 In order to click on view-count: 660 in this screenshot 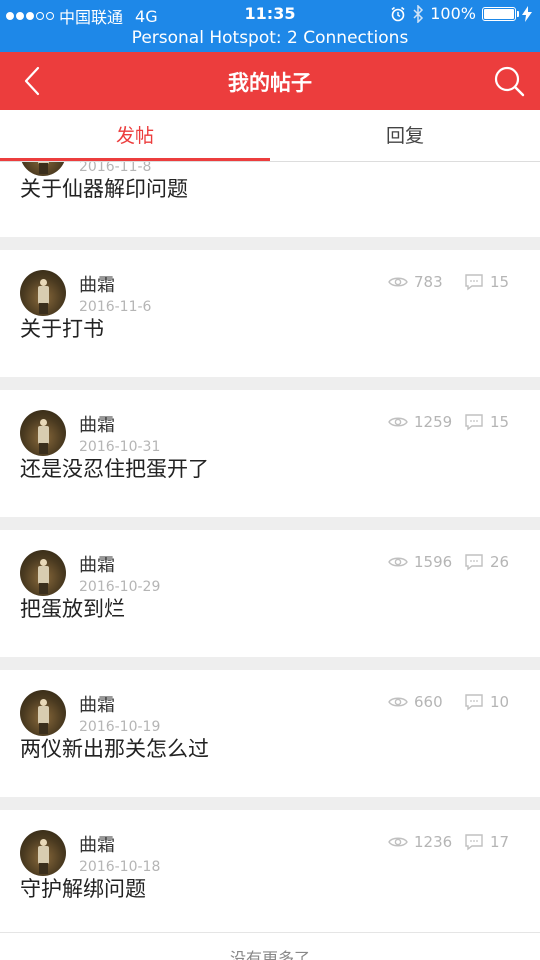, I will do `click(415, 702)`.